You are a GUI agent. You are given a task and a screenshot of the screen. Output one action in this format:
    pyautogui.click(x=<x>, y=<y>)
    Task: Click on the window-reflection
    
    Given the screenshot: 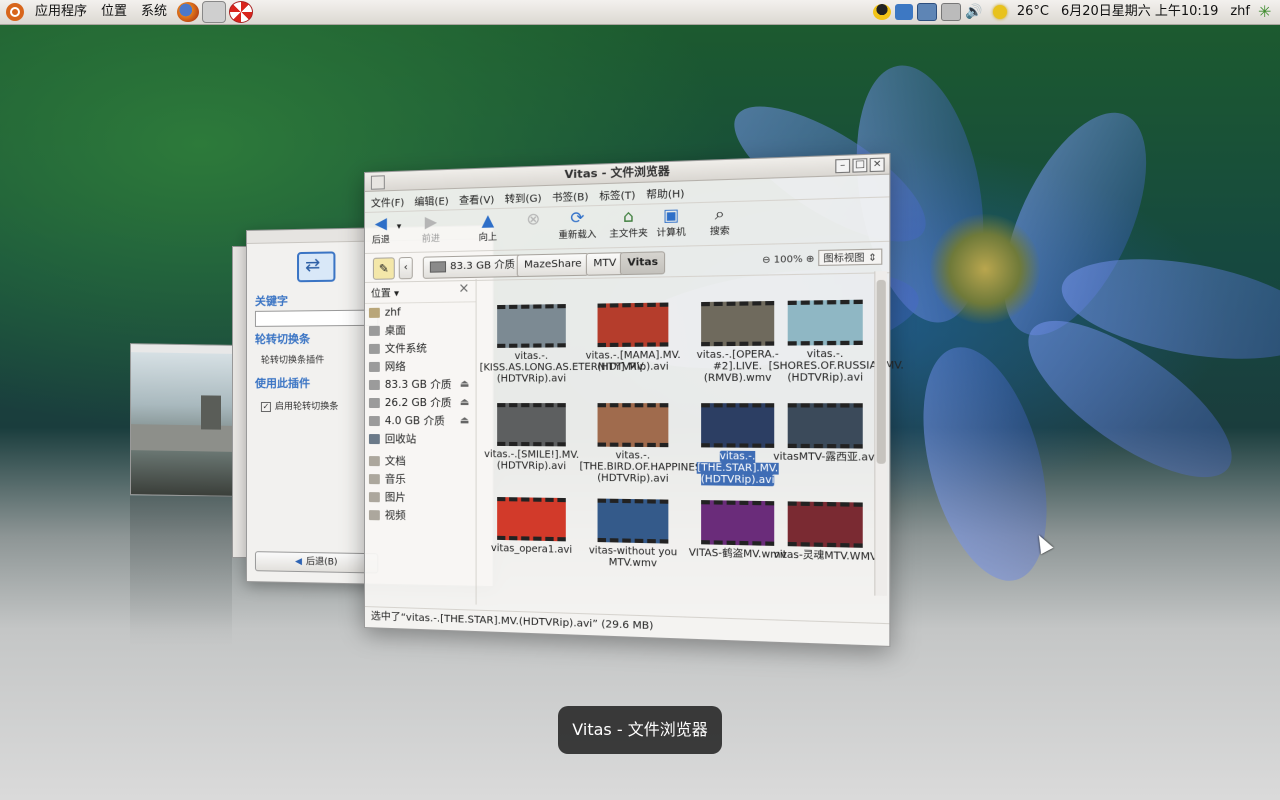 What is the action you would take?
    pyautogui.click(x=181, y=571)
    